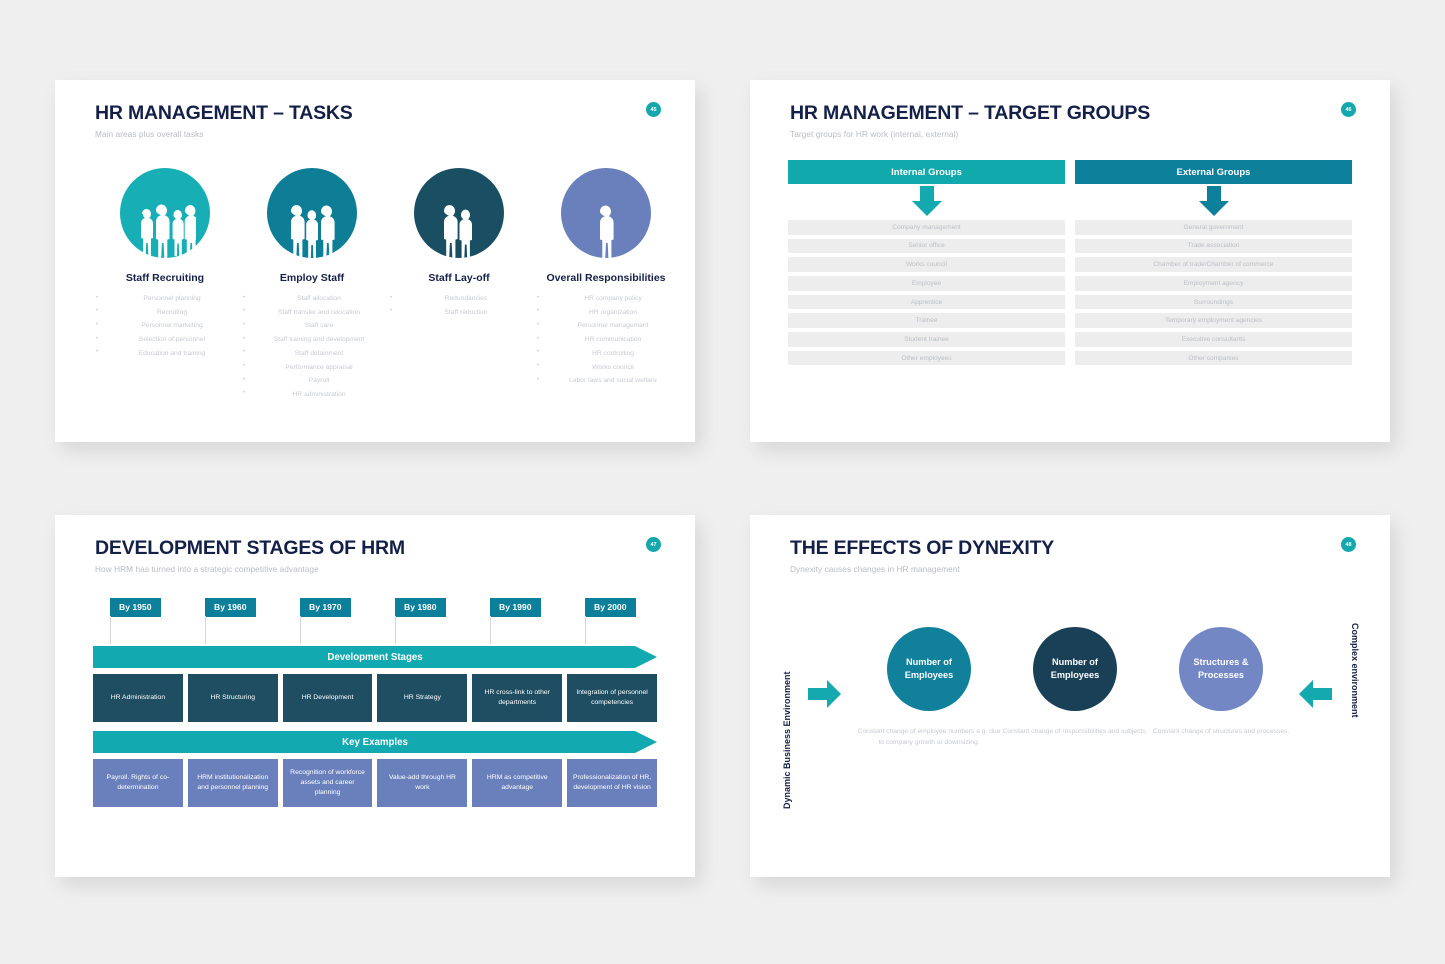 Image resolution: width=1445 pixels, height=964 pixels. Describe the element at coordinates (422, 698) in the screenshot. I see `stage-box: HR Strategy` at that location.